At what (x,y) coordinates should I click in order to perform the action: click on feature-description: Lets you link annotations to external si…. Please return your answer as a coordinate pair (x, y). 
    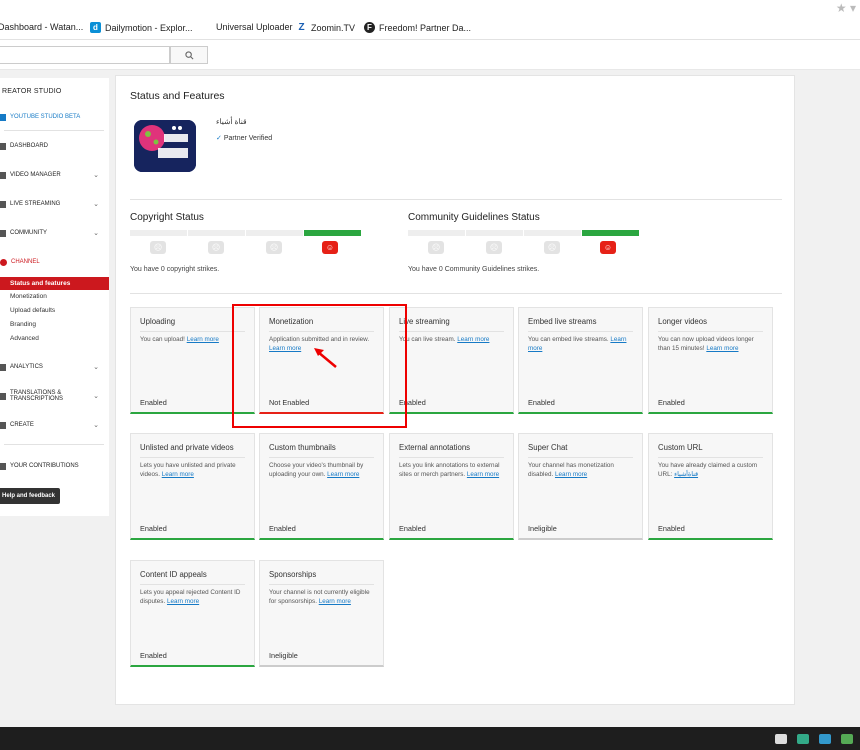
    Looking at the image, I should click on (452, 470).